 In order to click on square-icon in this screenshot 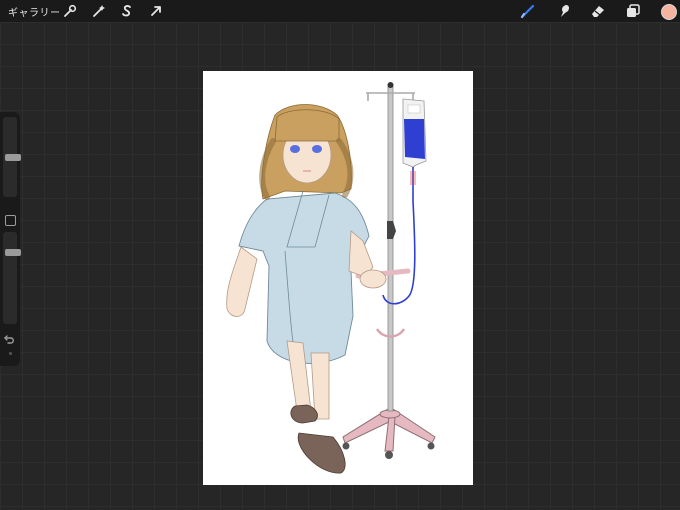, I will do `click(10, 220)`.